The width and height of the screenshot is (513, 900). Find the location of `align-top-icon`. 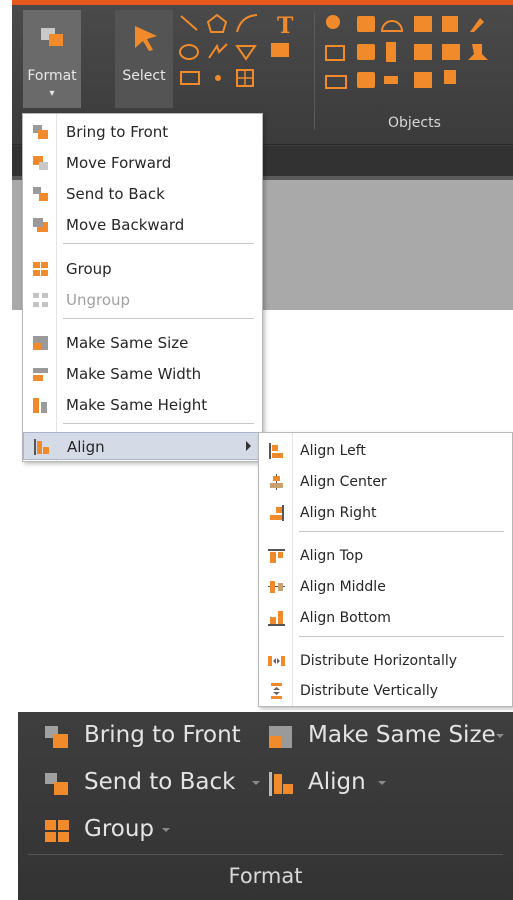

align-top-icon is located at coordinates (276, 556).